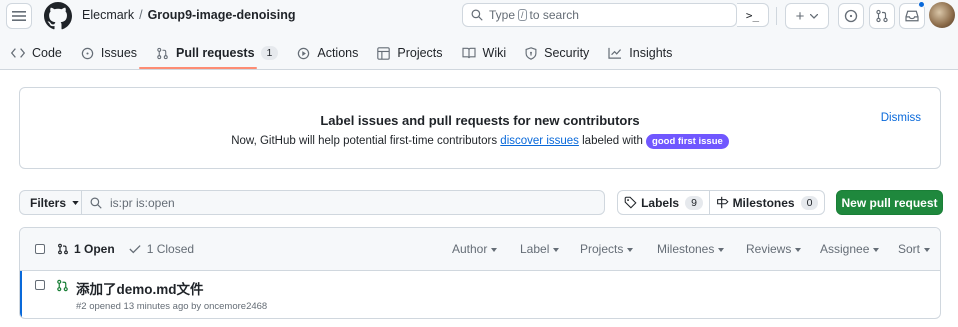 This screenshot has width=958, height=327. Describe the element at coordinates (384, 53) in the screenshot. I see `table-icon` at that location.